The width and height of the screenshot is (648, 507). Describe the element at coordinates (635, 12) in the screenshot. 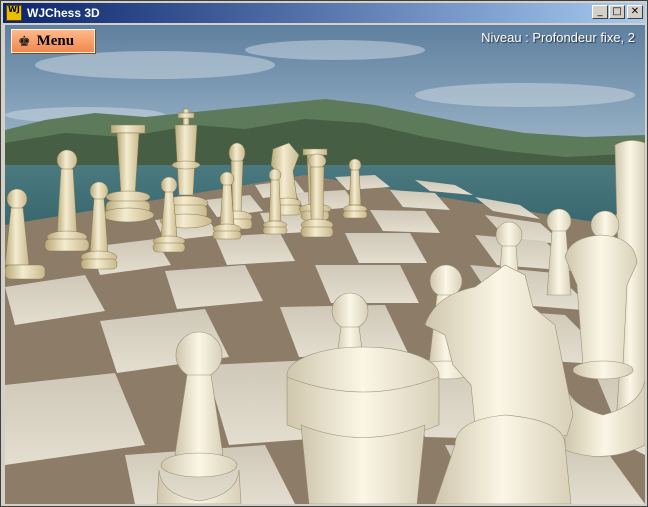

I see `close-button: ✕` at that location.